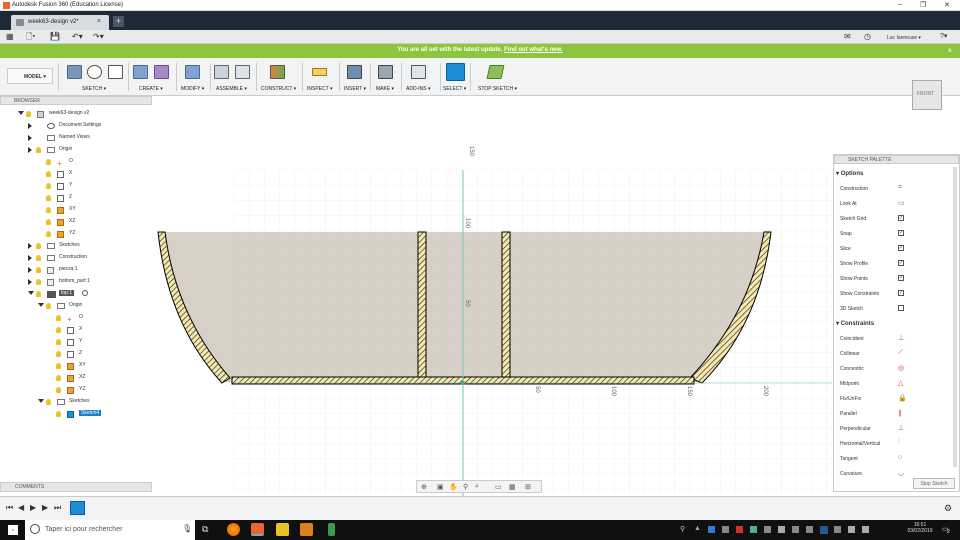 This screenshot has width=960, height=540. Describe the element at coordinates (497, 89) in the screenshot. I see `stop-sketch-menu: STOP SKETCH ▾` at that location.